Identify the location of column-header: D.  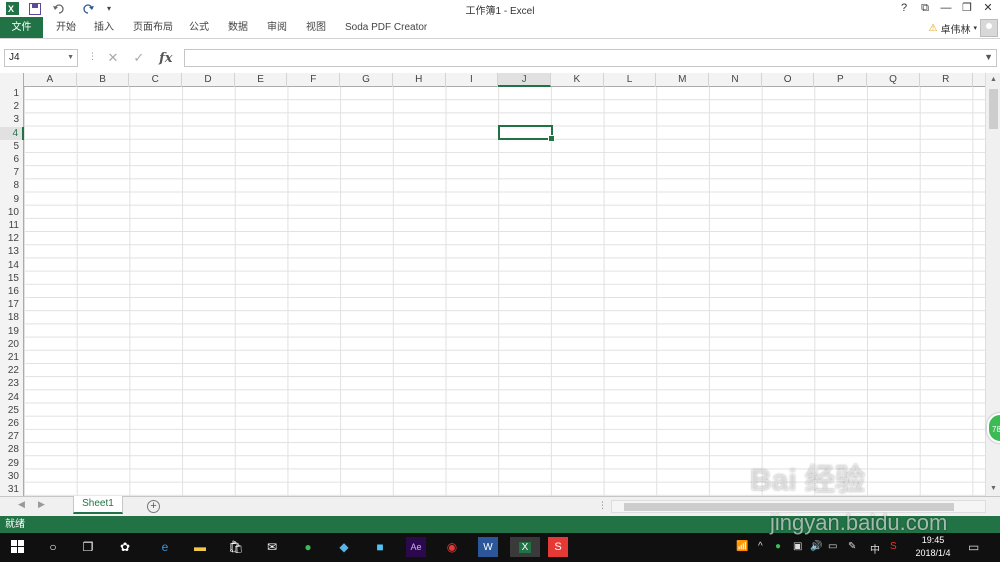
(208, 80).